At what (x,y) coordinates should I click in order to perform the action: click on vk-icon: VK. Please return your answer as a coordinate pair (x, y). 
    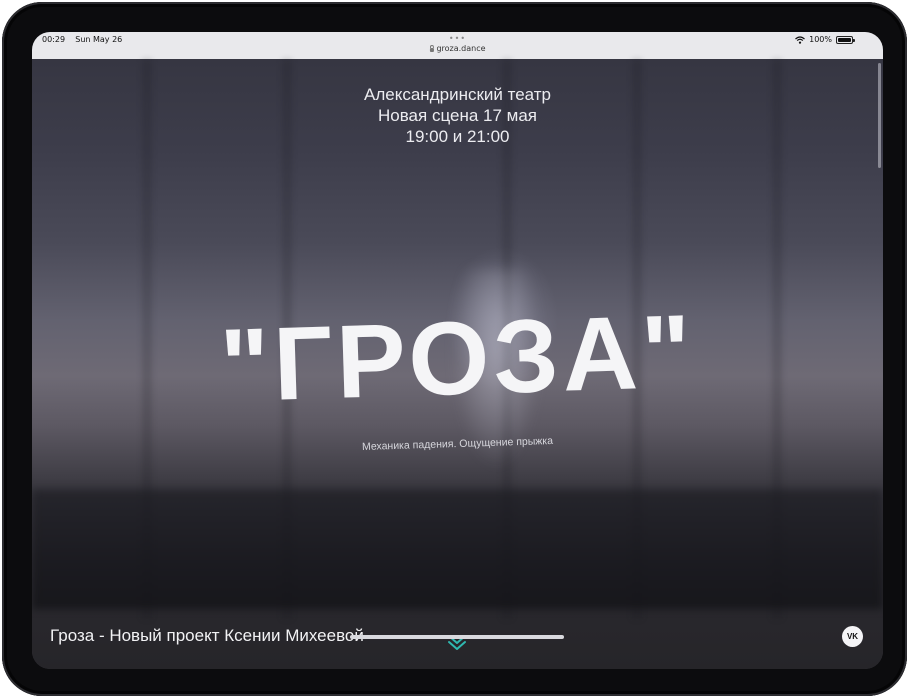
    Looking at the image, I should click on (852, 636).